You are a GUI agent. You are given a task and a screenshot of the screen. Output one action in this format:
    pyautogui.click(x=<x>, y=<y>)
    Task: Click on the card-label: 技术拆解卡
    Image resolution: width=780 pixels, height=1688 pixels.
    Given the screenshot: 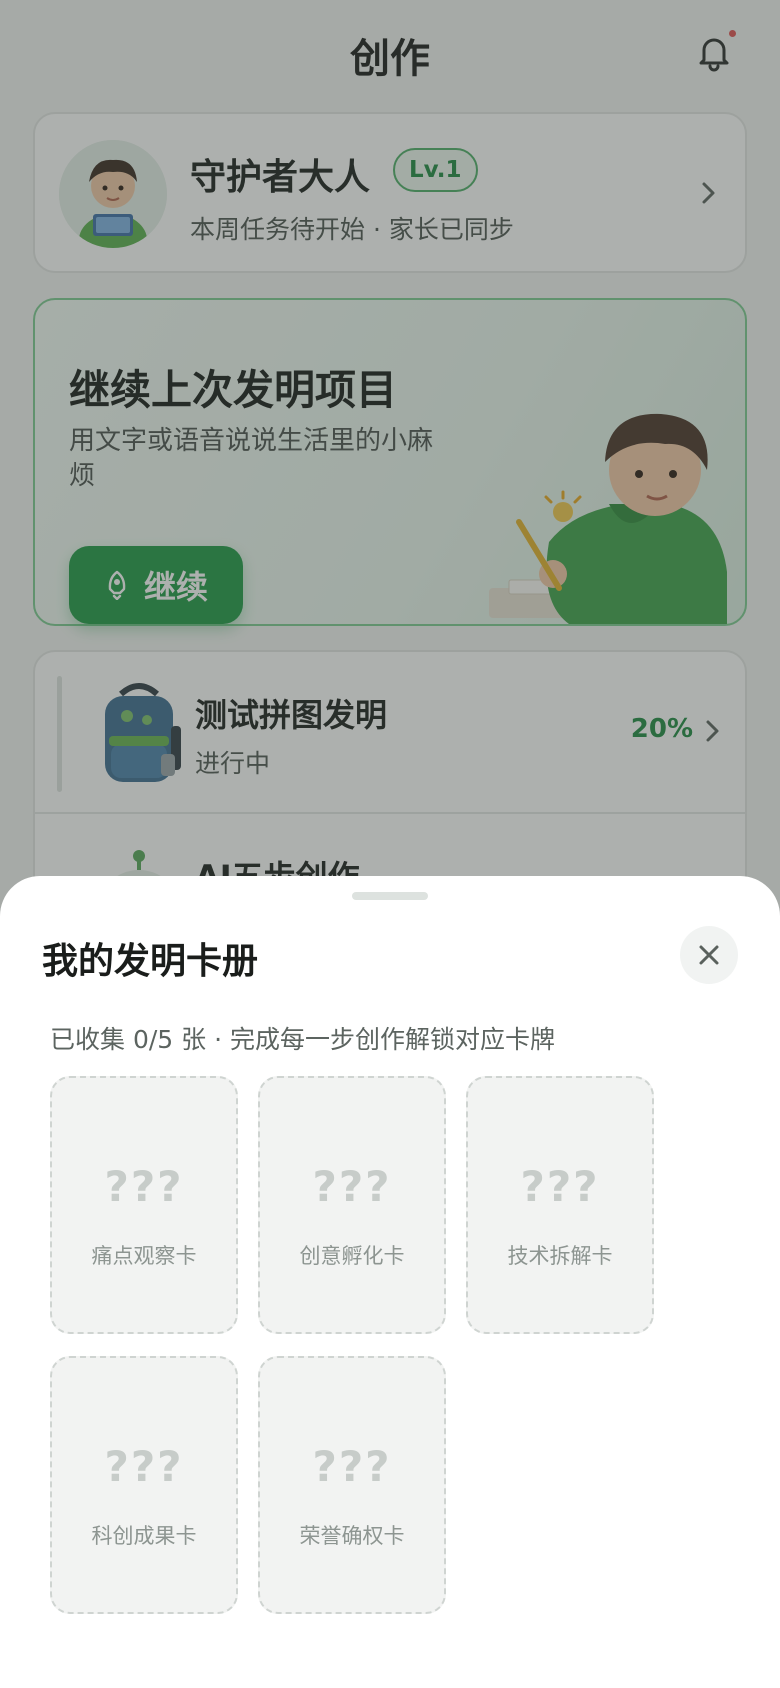 What is the action you would take?
    pyautogui.click(x=560, y=1256)
    